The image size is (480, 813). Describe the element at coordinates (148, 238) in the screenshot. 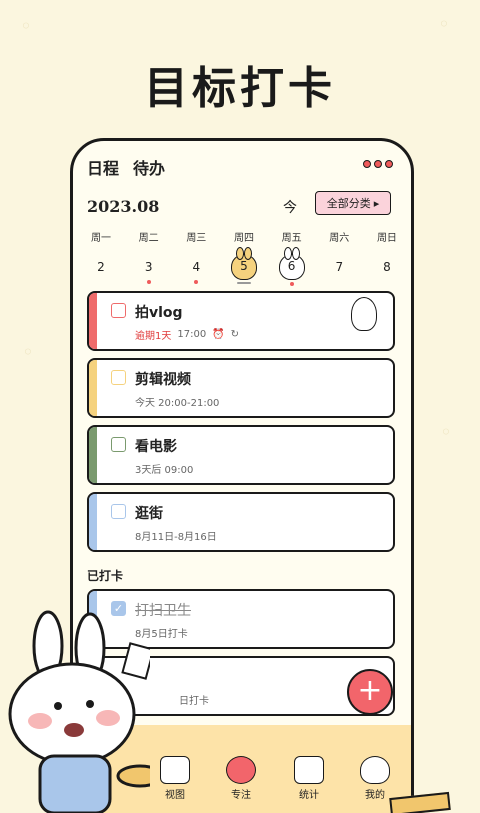

I see `weekday-label: 周二` at that location.